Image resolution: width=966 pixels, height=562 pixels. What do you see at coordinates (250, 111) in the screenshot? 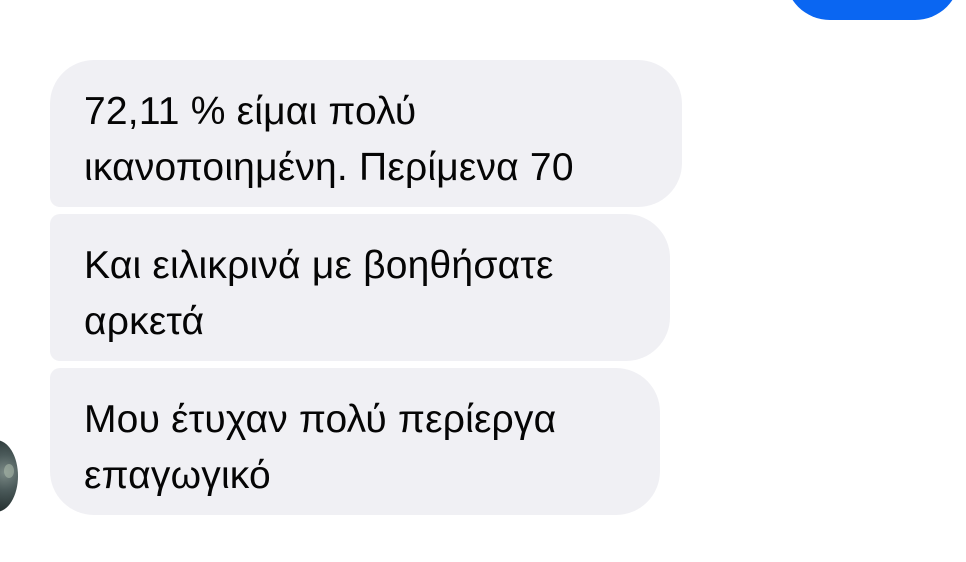
I see `message-text: 72,11 % είμαι πολύ` at bounding box center [250, 111].